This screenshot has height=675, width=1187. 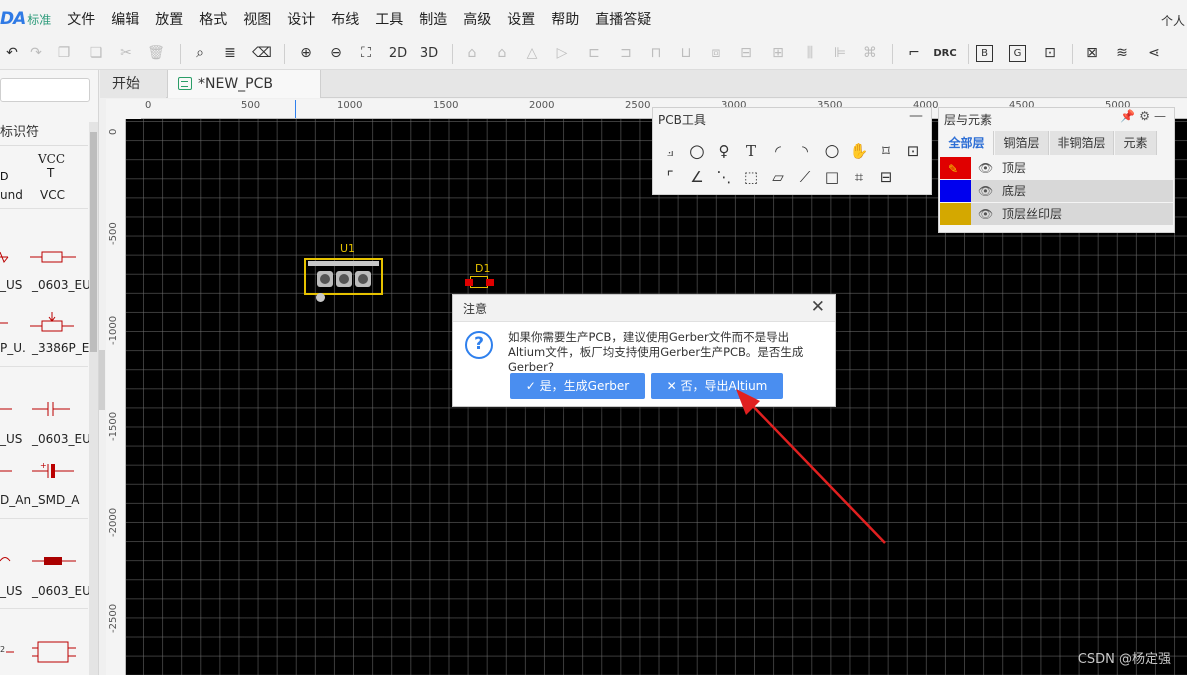 What do you see at coordinates (670, 177) in the screenshot?
I see `line-tool-icon: ⌜` at bounding box center [670, 177].